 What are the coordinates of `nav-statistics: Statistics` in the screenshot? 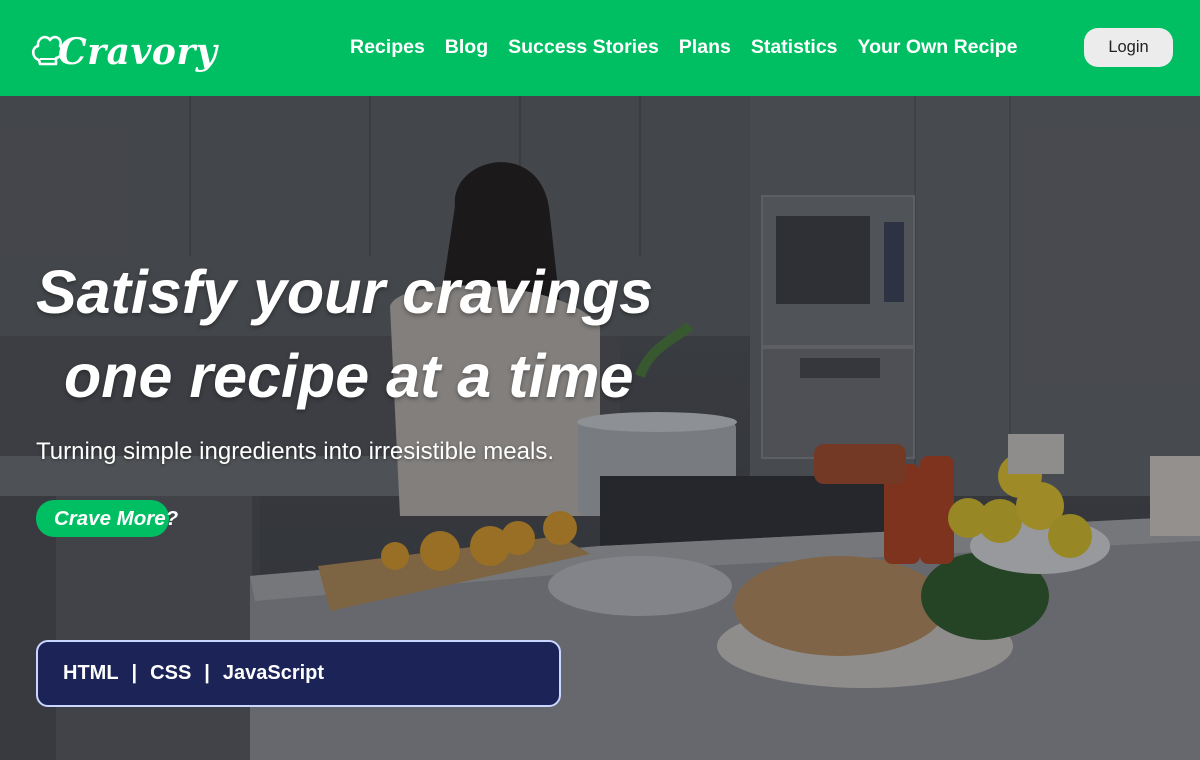 It's located at (794, 47).